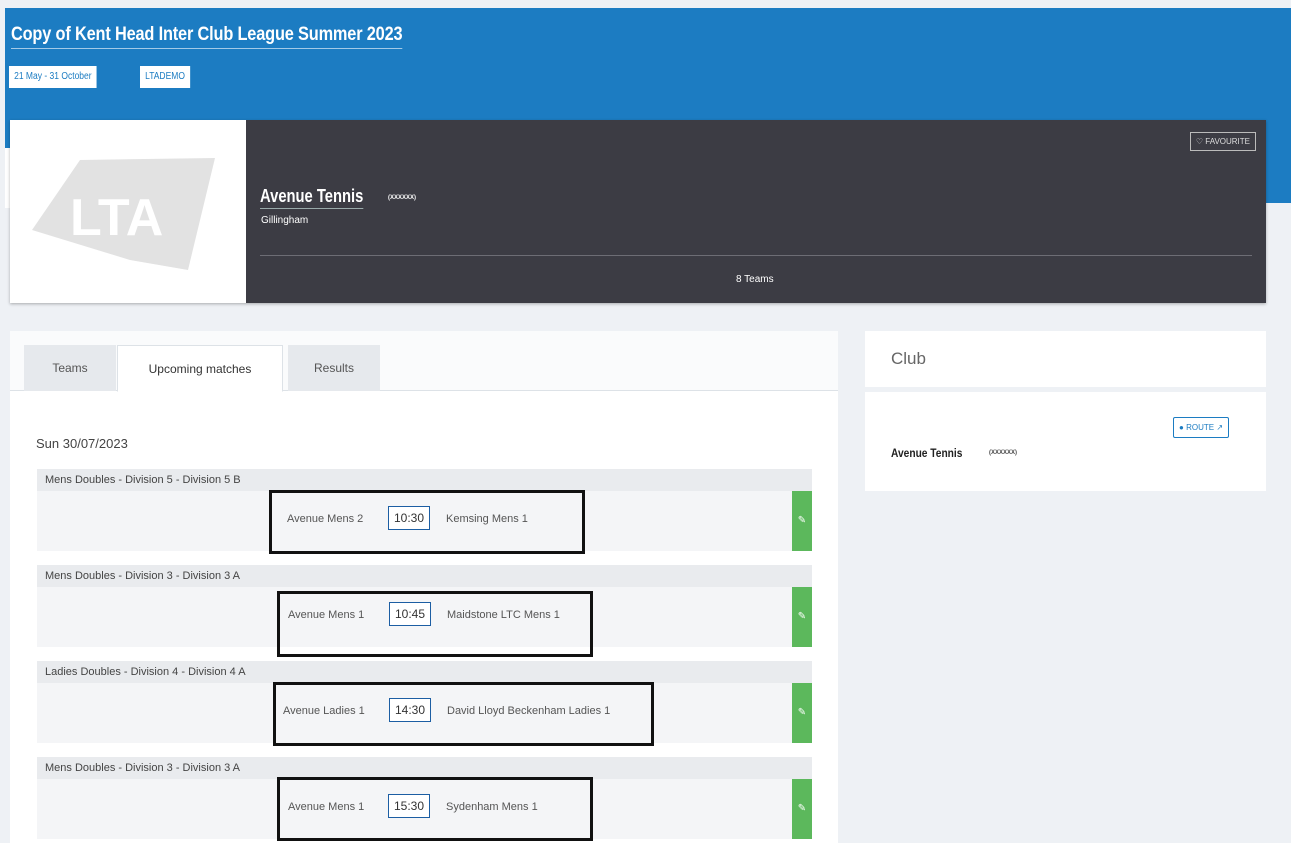  What do you see at coordinates (285, 220) in the screenshot?
I see `club-town: Gillingham` at bounding box center [285, 220].